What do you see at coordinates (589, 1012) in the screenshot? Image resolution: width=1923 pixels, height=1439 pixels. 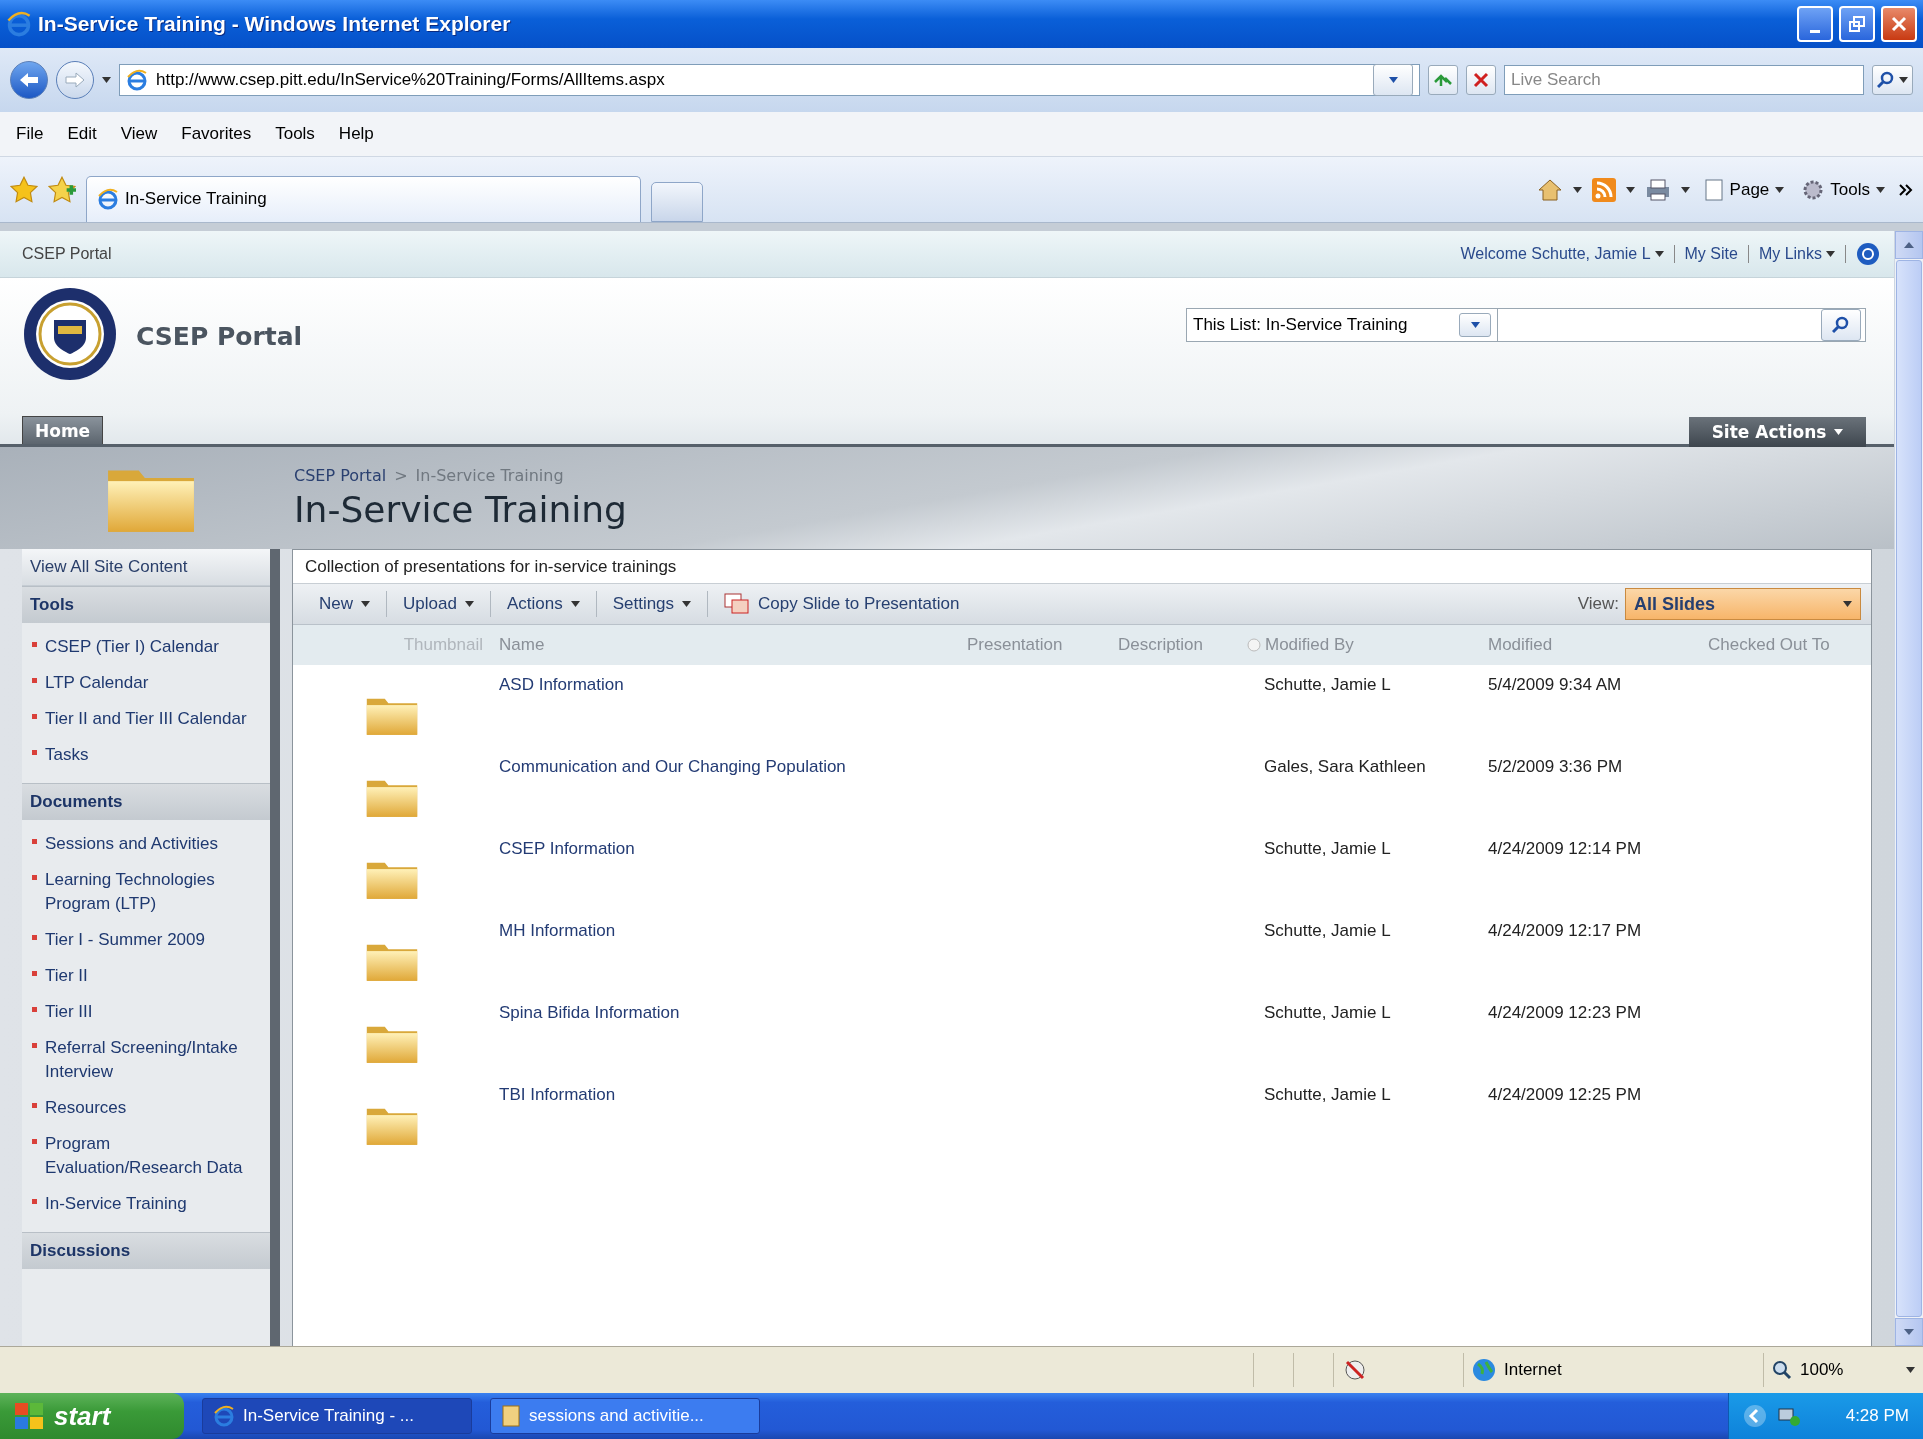 I see `item-name-link: Spina Bifida Information` at bounding box center [589, 1012].